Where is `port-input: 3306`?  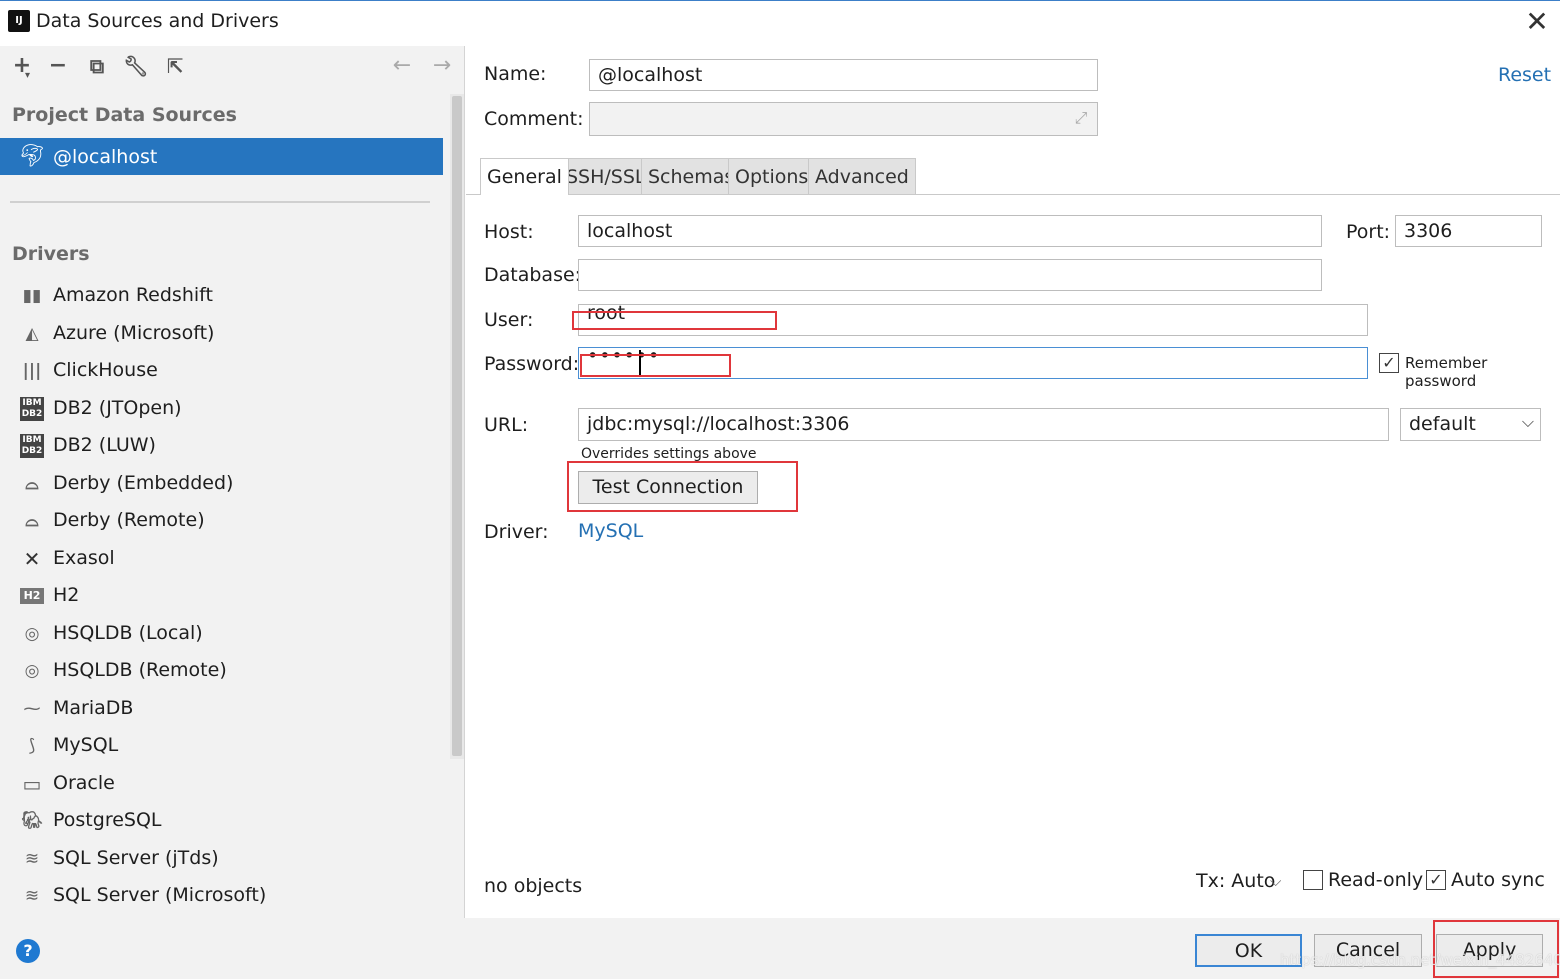
port-input: 3306 is located at coordinates (1468, 231).